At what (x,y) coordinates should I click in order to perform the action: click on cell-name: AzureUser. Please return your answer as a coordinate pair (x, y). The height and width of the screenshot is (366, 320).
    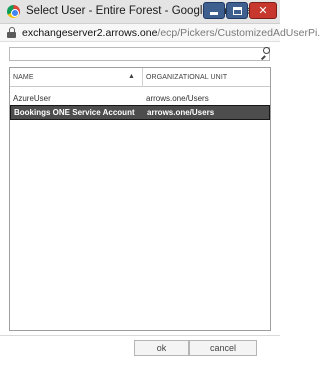
    Looking at the image, I should click on (32, 98).